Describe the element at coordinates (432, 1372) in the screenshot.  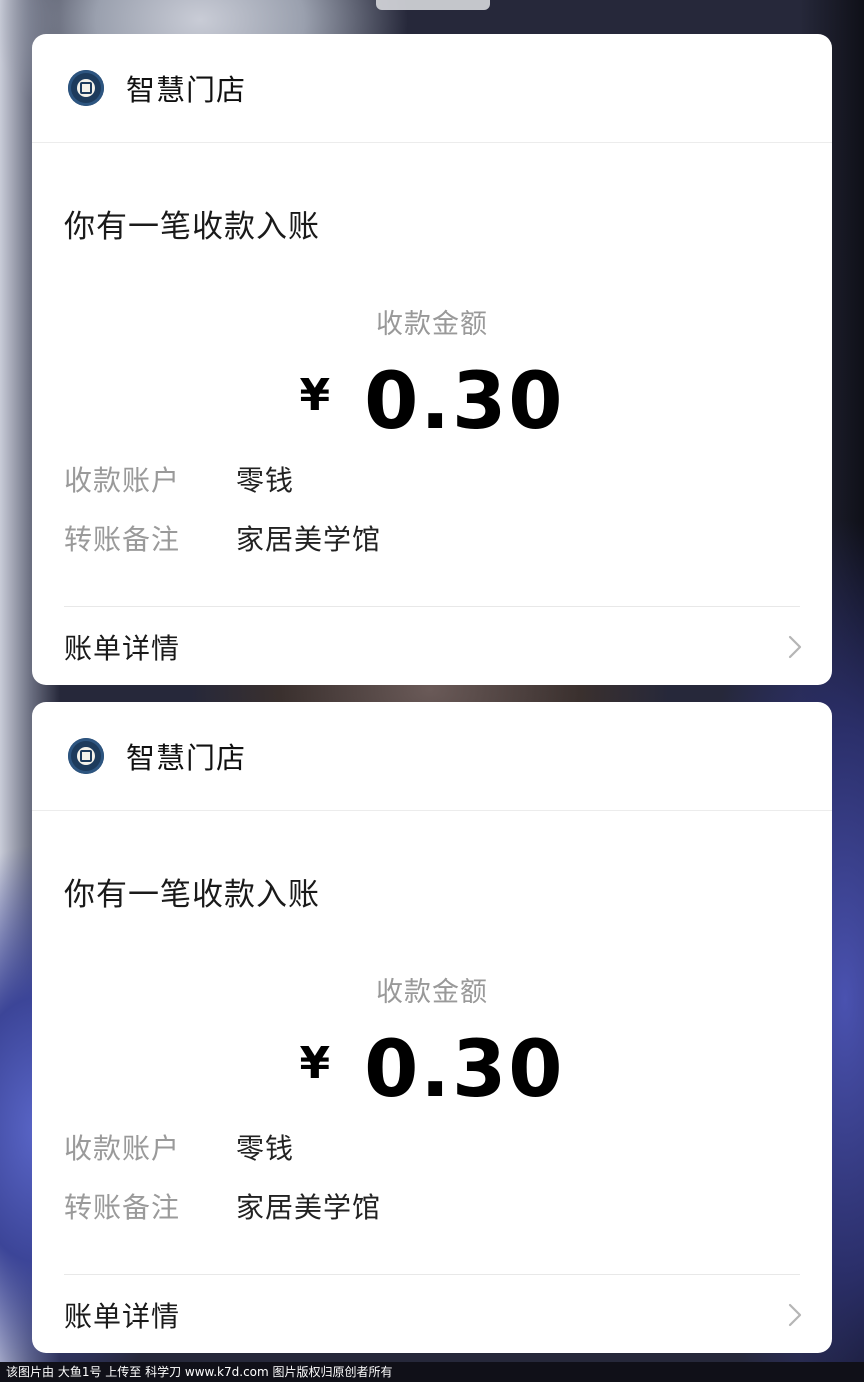
I see `watermark-footer: 该图片由 大鱼1号 上传至 科学刀 www.k7d.com 图片版权归原创者所有` at that location.